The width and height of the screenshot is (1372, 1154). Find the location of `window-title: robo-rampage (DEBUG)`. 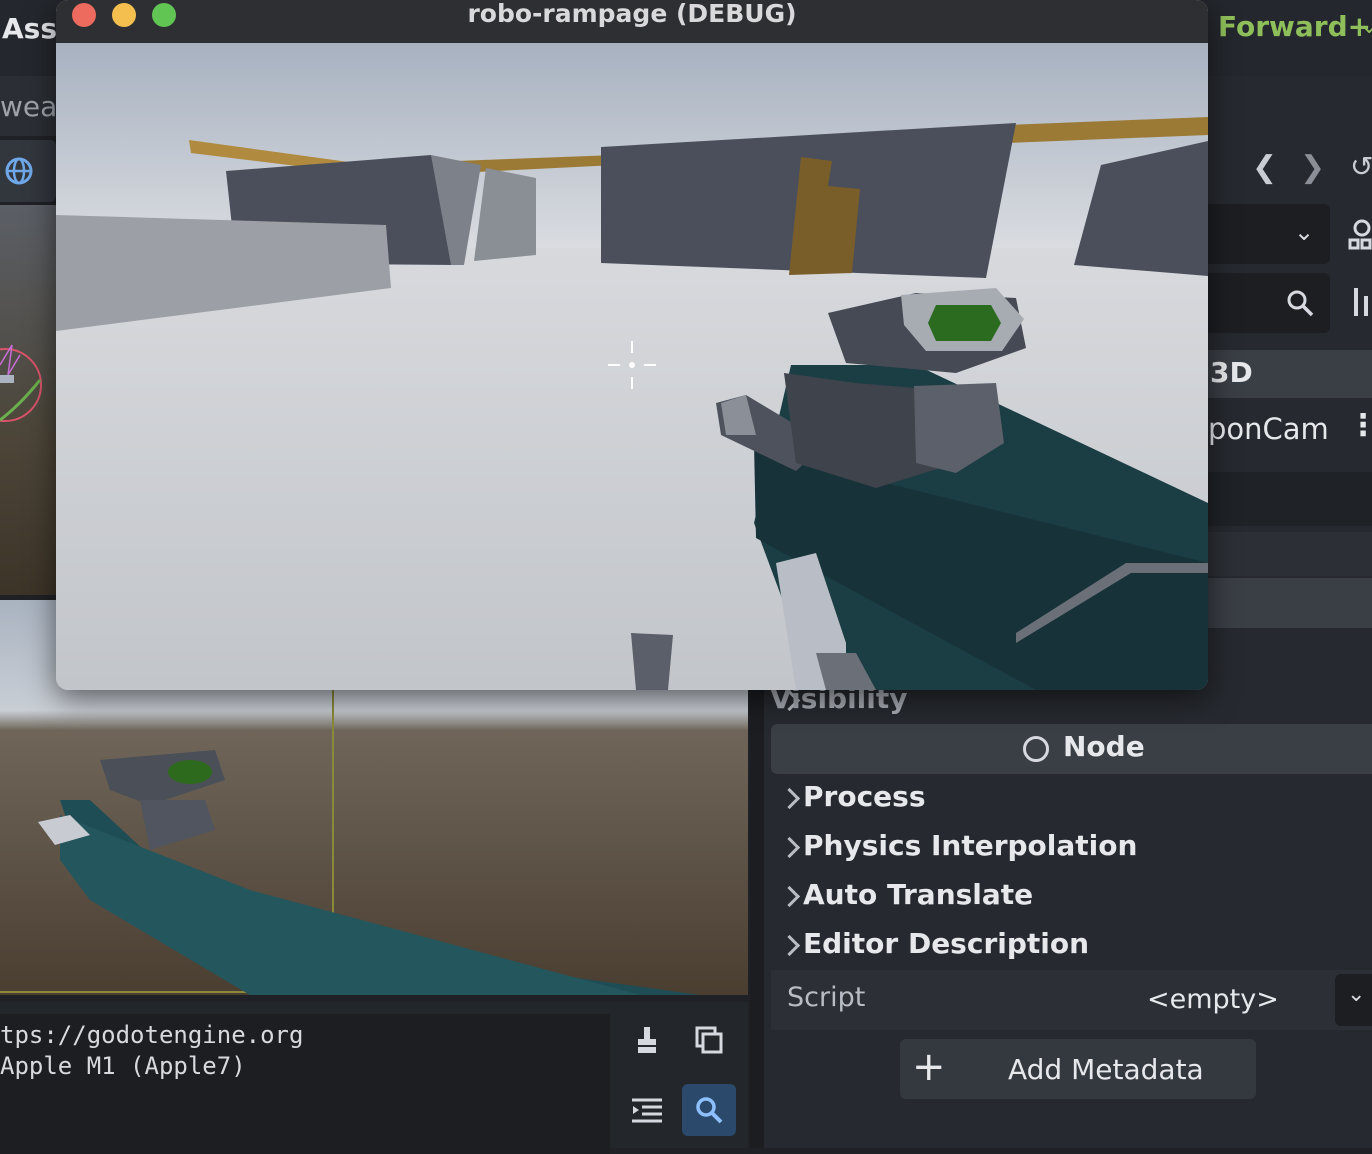

window-title: robo-rampage (DEBUG) is located at coordinates (632, 14).